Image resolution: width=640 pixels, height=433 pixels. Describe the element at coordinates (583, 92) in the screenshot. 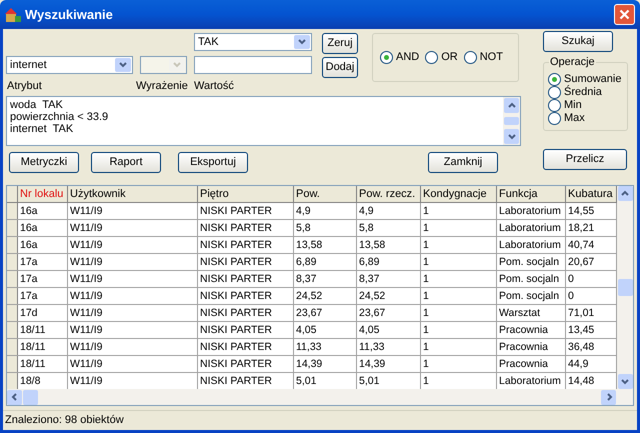

I see `radio-label: Średnia` at that location.